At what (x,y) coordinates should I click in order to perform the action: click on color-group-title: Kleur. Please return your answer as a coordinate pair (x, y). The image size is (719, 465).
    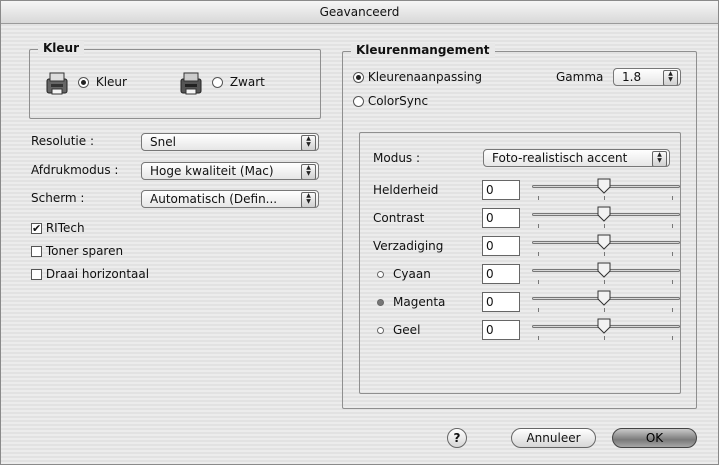
    Looking at the image, I should click on (61, 48).